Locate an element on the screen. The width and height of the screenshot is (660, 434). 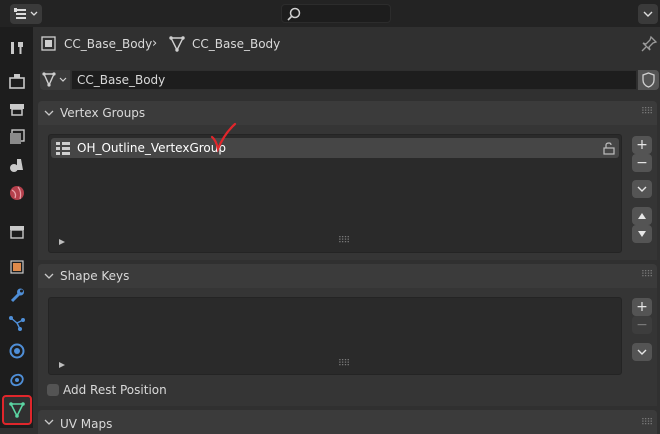
tab-physics is located at coordinates (17, 351).